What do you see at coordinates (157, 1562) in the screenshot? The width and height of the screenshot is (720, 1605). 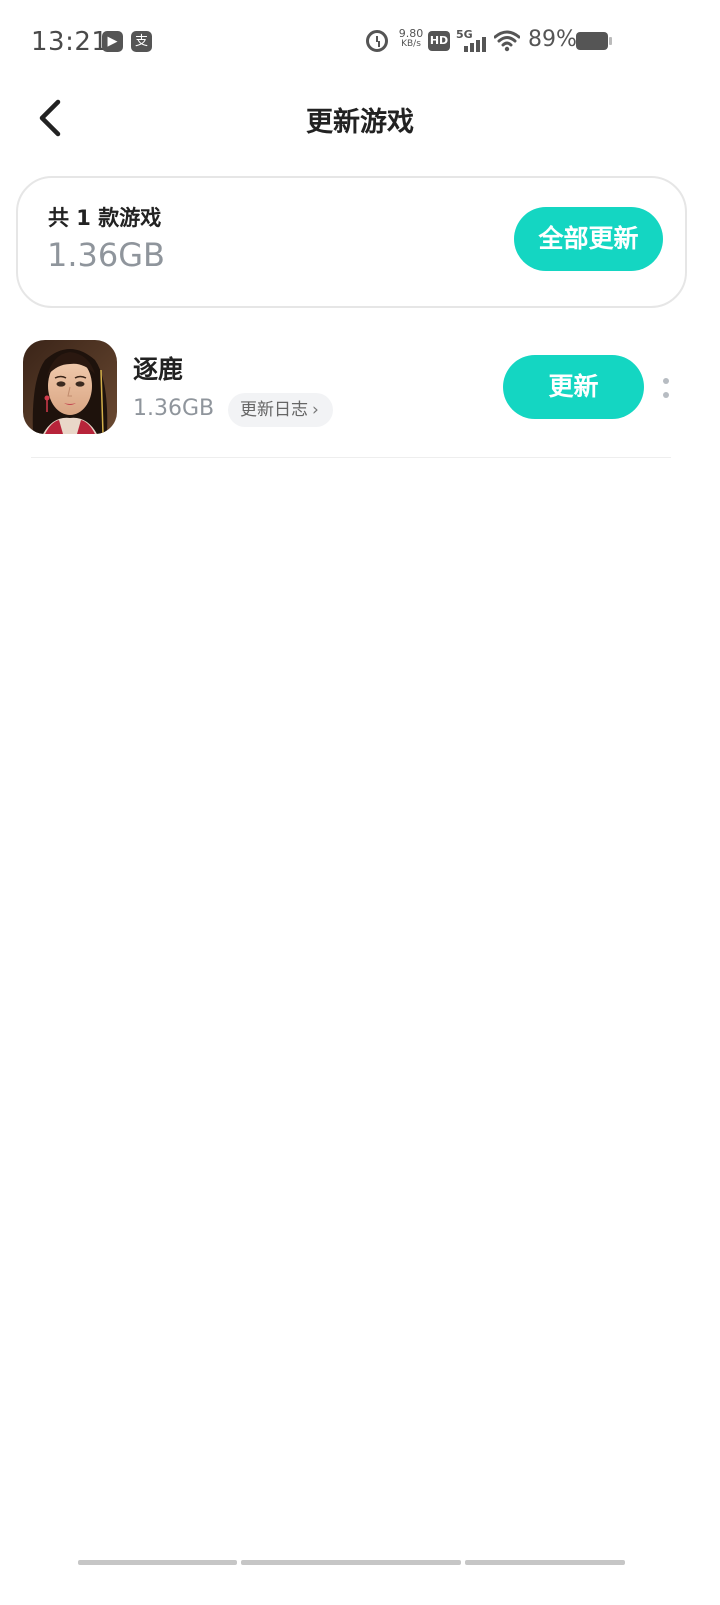 I see `nav-hint-bar-left` at bounding box center [157, 1562].